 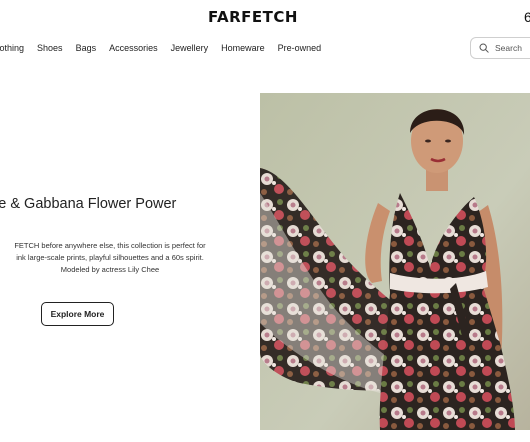 What do you see at coordinates (508, 48) in the screenshot?
I see `search-placeholder: Search` at bounding box center [508, 48].